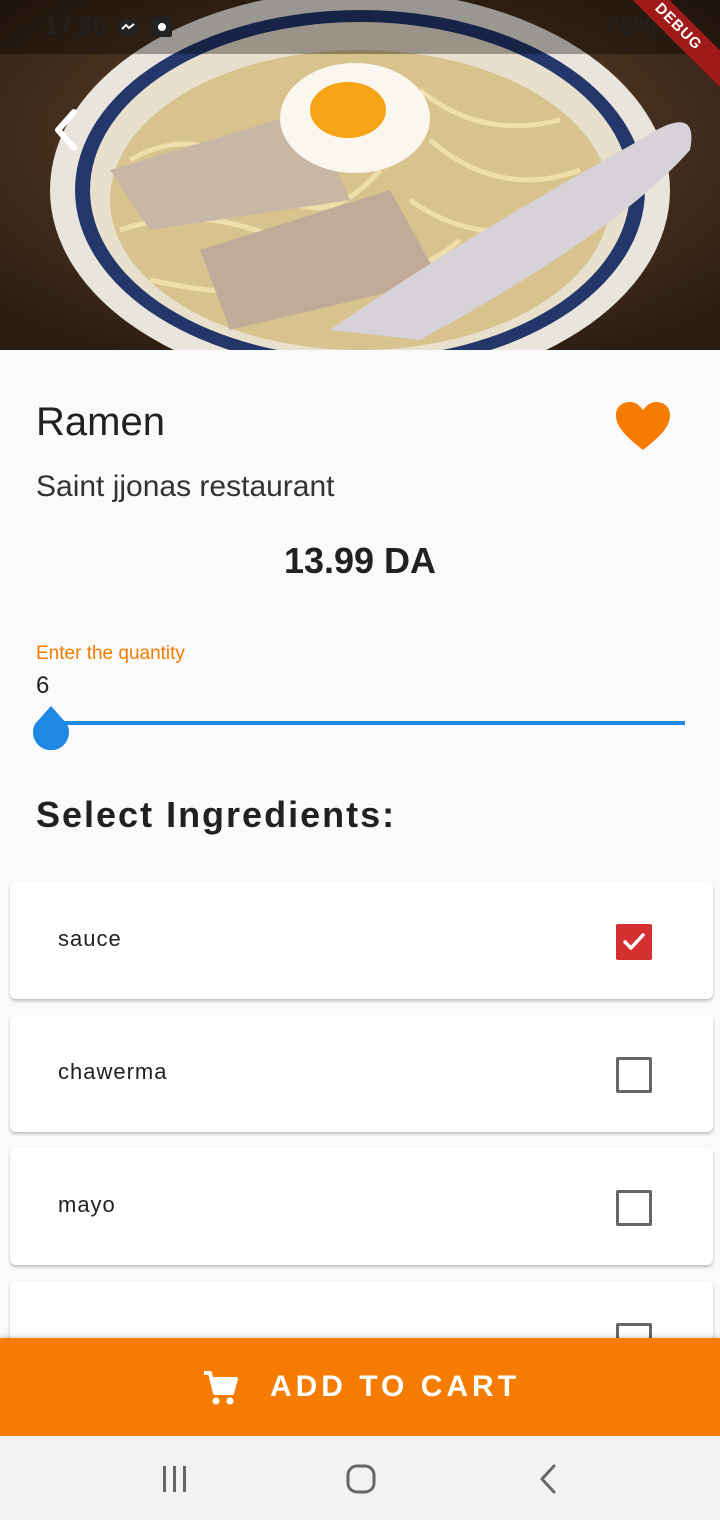 This screenshot has width=720, height=1520. I want to click on add-to-cart-label: ADD TO CART, so click(395, 1386).